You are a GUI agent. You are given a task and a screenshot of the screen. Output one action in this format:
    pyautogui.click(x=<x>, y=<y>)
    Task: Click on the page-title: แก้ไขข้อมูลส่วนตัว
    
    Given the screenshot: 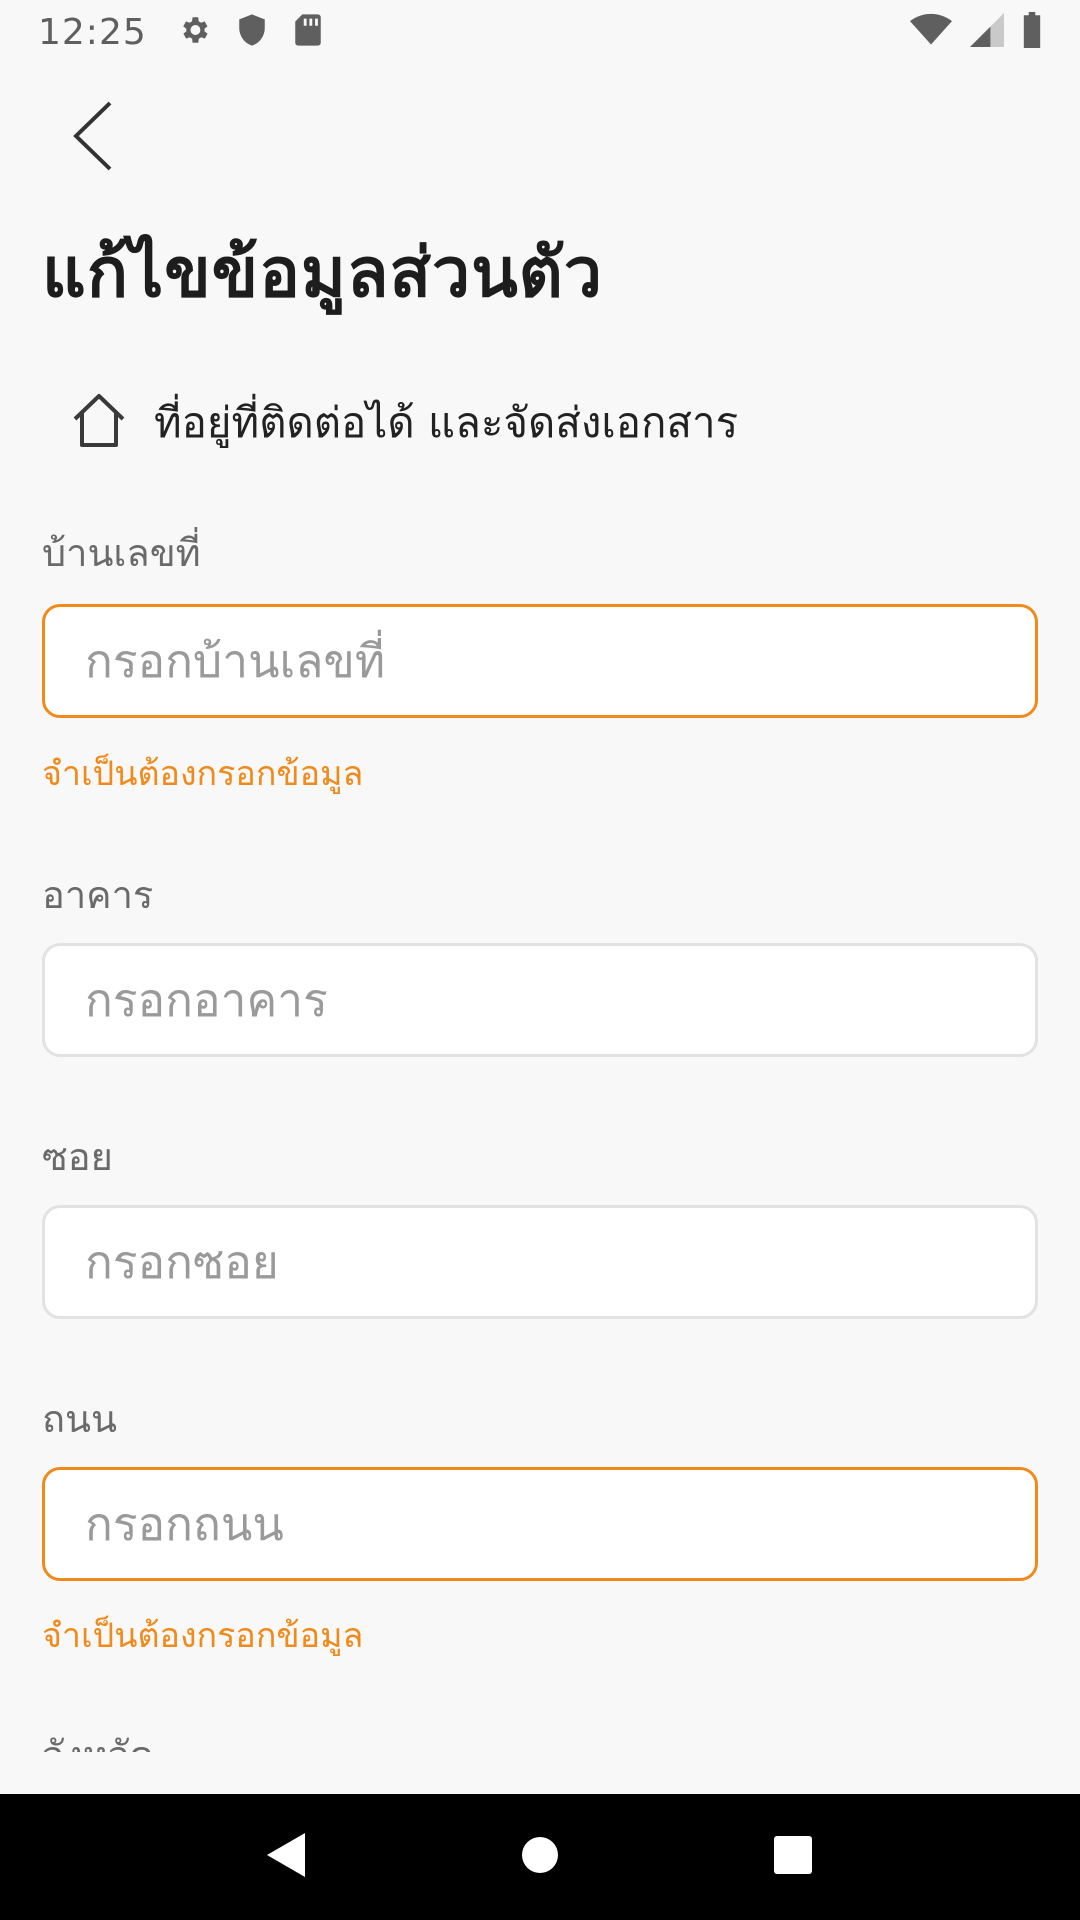 What is the action you would take?
    pyautogui.click(x=323, y=273)
    